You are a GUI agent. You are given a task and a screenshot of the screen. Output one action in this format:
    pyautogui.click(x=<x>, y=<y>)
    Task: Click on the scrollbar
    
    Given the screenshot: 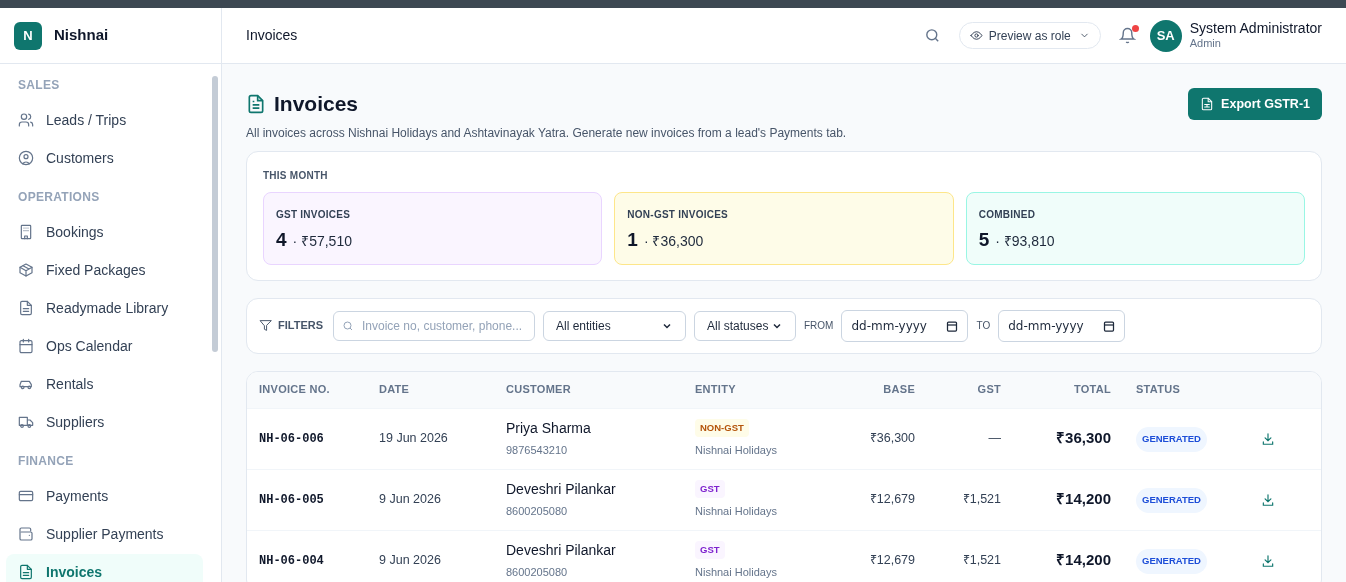 What is the action you would take?
    pyautogui.click(x=215, y=214)
    